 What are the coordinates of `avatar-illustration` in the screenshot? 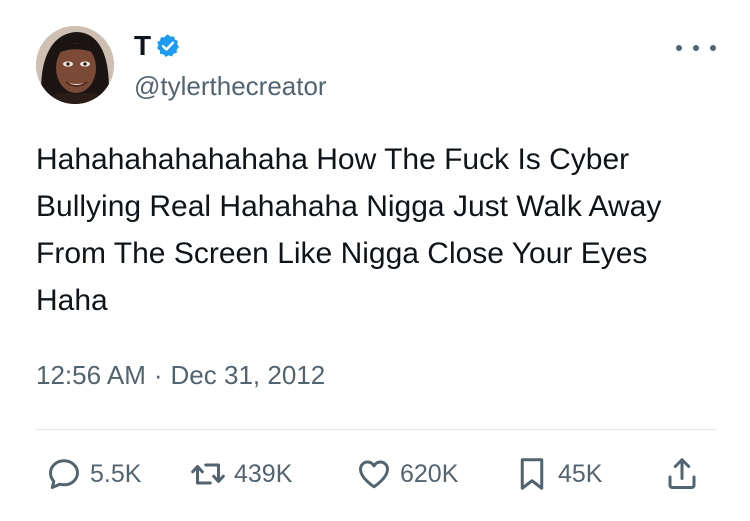 It's located at (75, 65).